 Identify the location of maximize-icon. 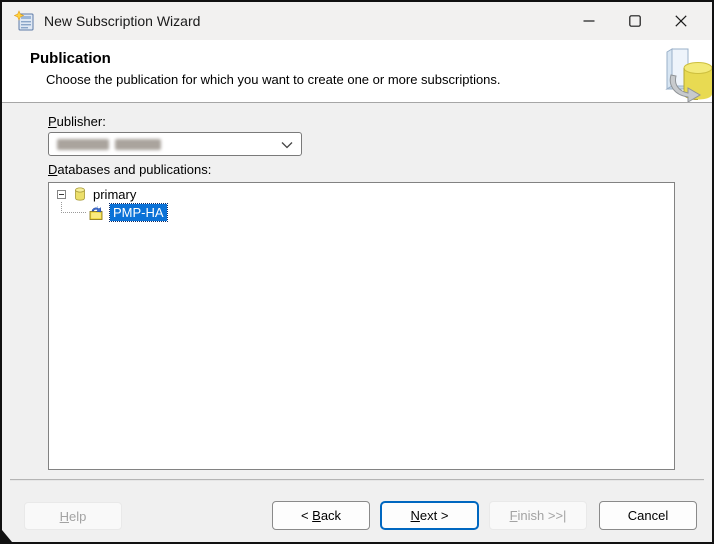
(635, 21).